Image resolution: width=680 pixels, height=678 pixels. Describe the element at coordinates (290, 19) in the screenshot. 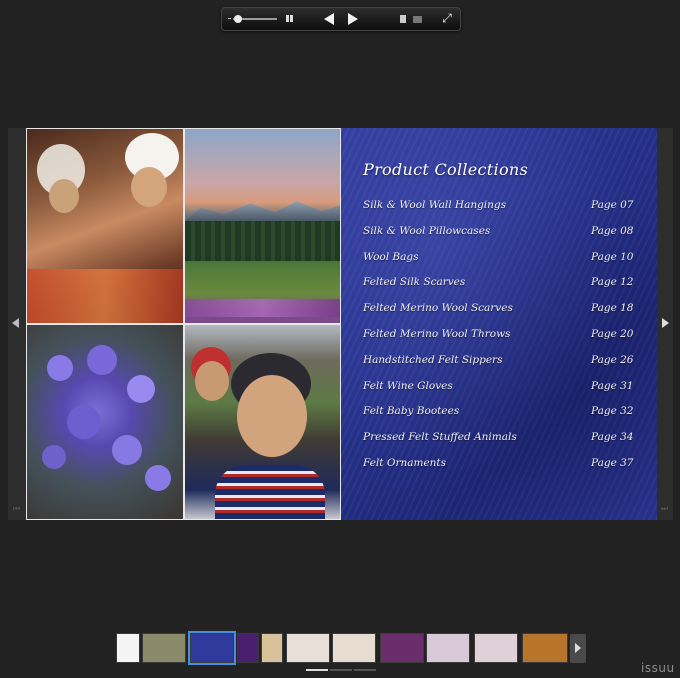

I see `two-page-view-icon` at that location.